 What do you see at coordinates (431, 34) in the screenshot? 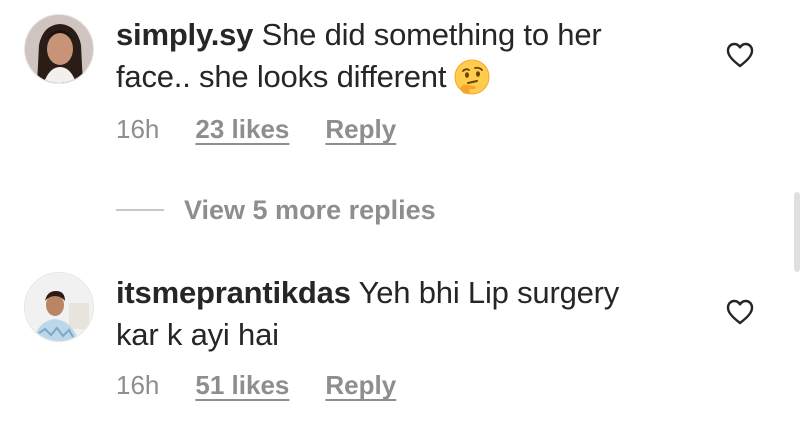
I see `comment-text-line-1: She did something to her` at bounding box center [431, 34].